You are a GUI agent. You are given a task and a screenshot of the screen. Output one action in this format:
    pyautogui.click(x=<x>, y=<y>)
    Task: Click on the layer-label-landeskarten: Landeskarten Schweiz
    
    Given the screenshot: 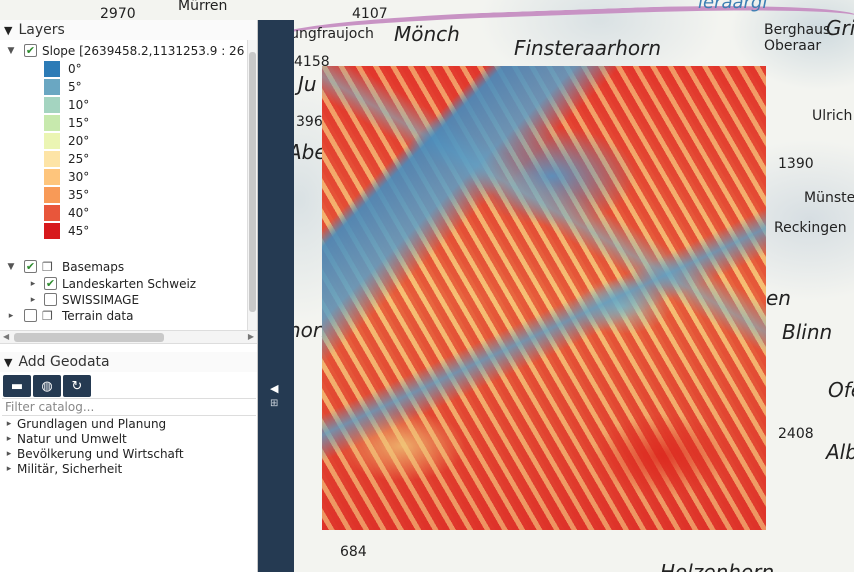 What is the action you would take?
    pyautogui.click(x=129, y=283)
    